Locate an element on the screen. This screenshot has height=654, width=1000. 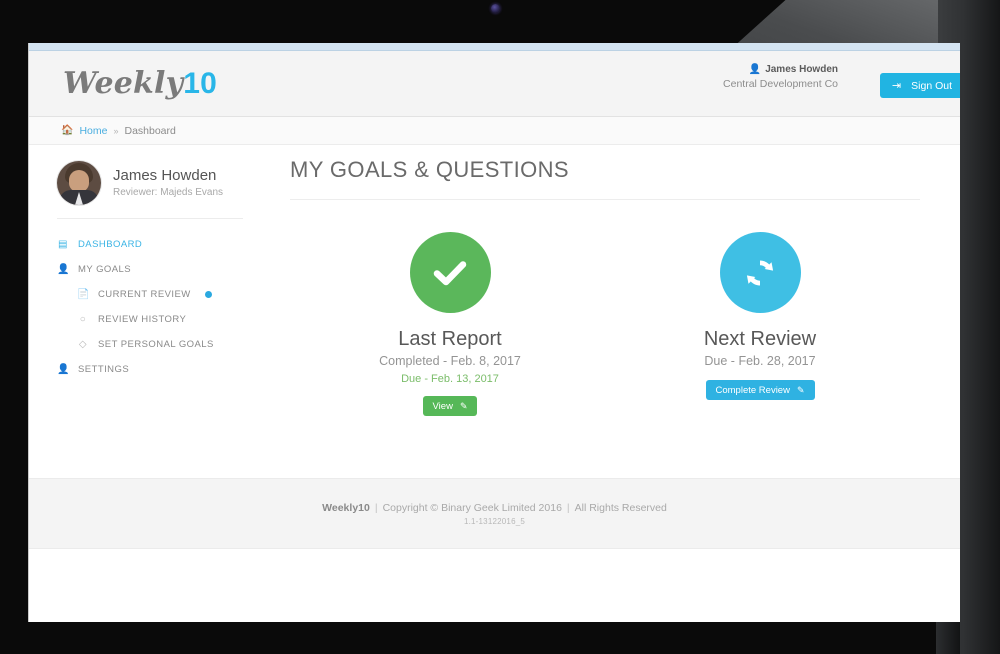
view-button: View ✎ is located at coordinates (450, 406).